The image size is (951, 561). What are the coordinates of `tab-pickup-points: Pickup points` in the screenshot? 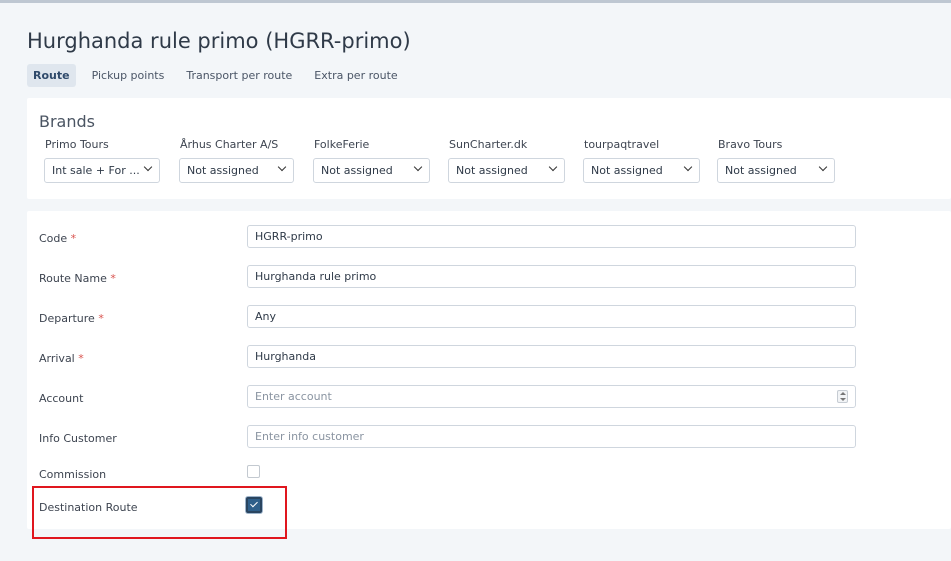 It's located at (128, 75).